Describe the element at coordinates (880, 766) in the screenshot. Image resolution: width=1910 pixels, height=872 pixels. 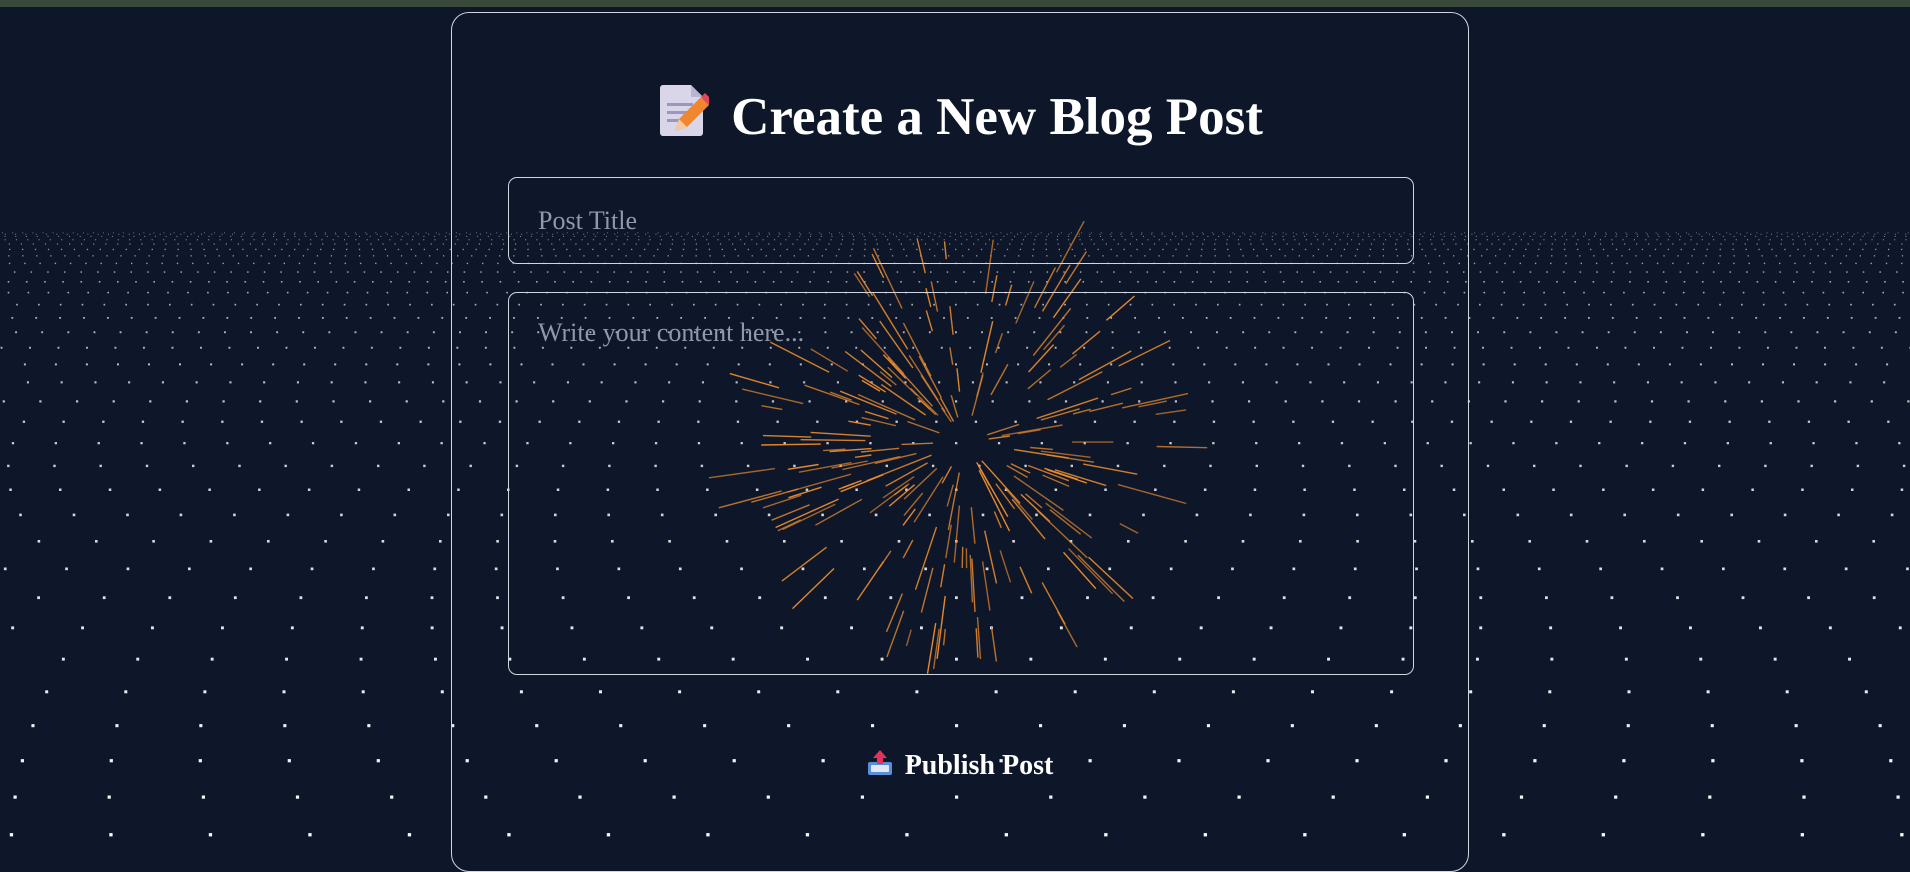
I see `outbox-tray-icon` at that location.